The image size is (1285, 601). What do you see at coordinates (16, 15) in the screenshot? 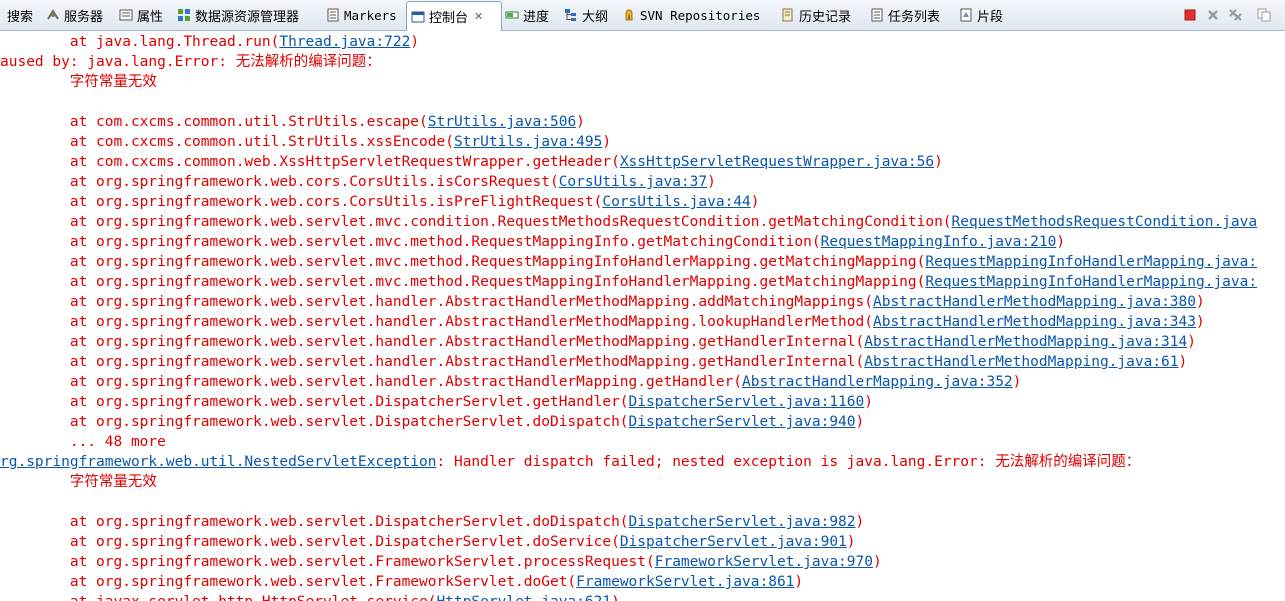
I see `tab-search: 搜索` at bounding box center [16, 15].